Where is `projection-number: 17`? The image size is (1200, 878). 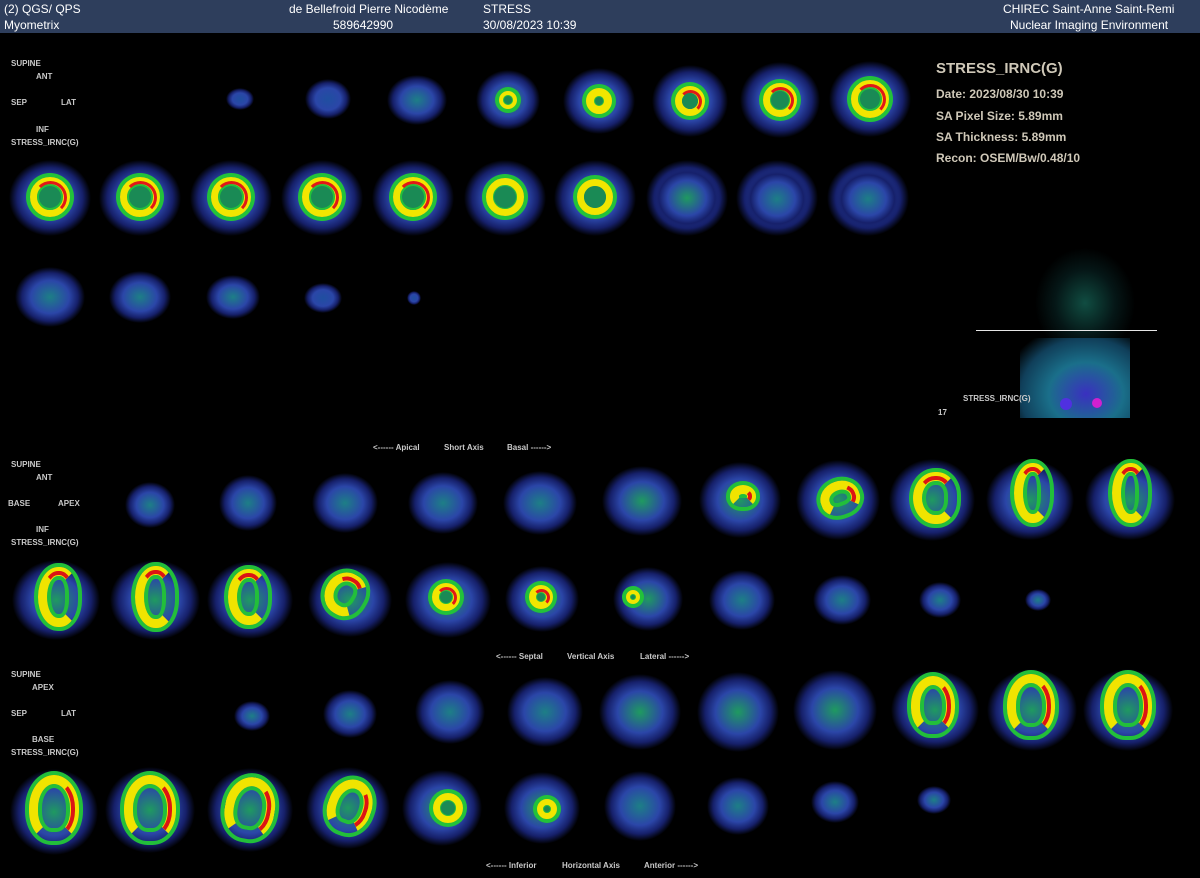
projection-number: 17 is located at coordinates (942, 412).